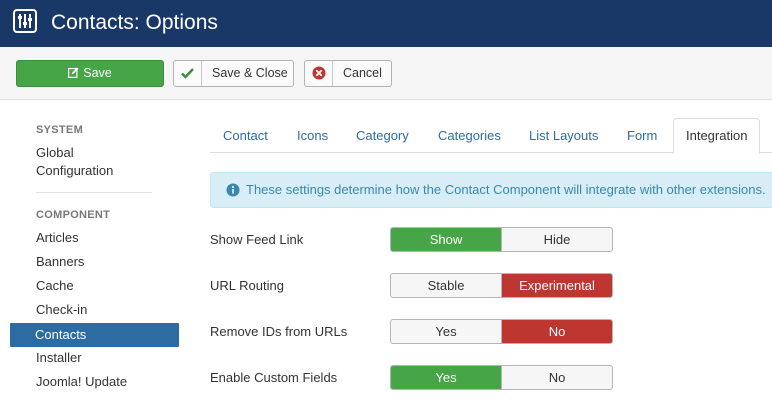  What do you see at coordinates (257, 239) in the screenshot?
I see `show-feed-link-label: Show Feed Link` at bounding box center [257, 239].